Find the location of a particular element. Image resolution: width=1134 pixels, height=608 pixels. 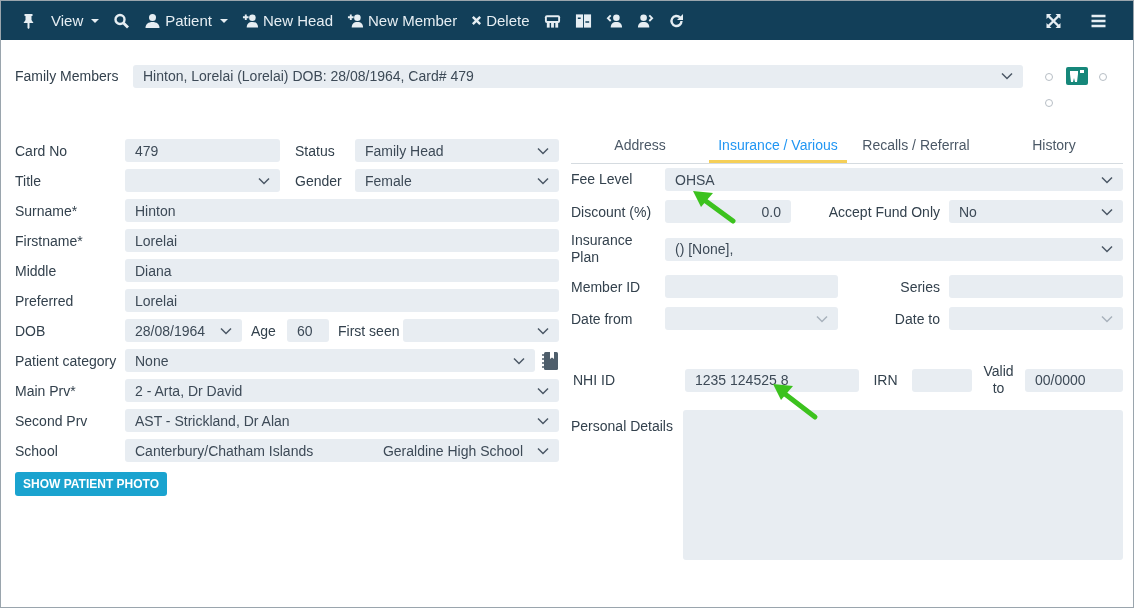

field-label: Gender is located at coordinates (318, 180).